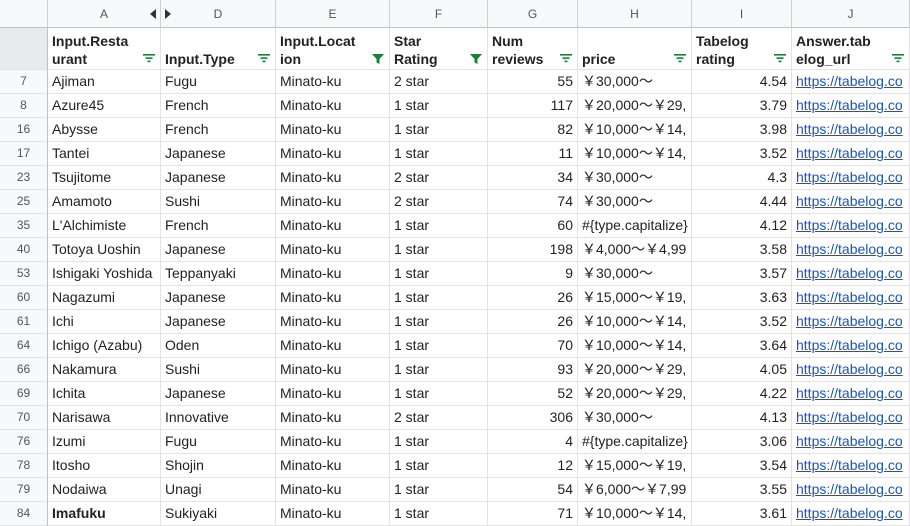 The width and height of the screenshot is (910, 526). I want to click on table-cell: Azure45, so click(104, 106).